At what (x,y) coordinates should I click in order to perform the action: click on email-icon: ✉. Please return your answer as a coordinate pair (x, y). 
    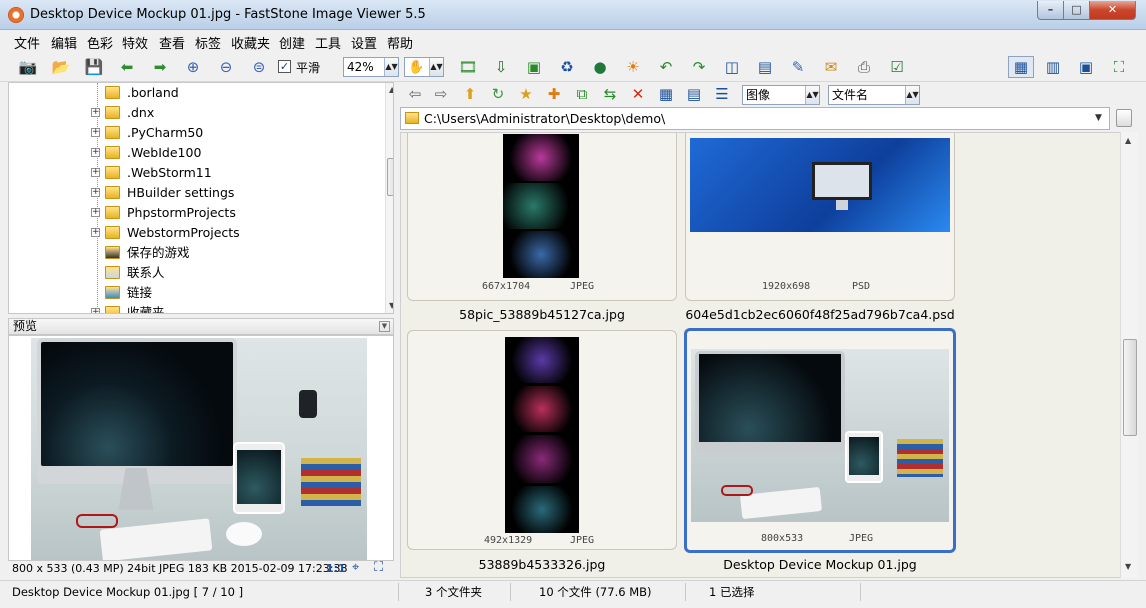
    Looking at the image, I should click on (831, 67).